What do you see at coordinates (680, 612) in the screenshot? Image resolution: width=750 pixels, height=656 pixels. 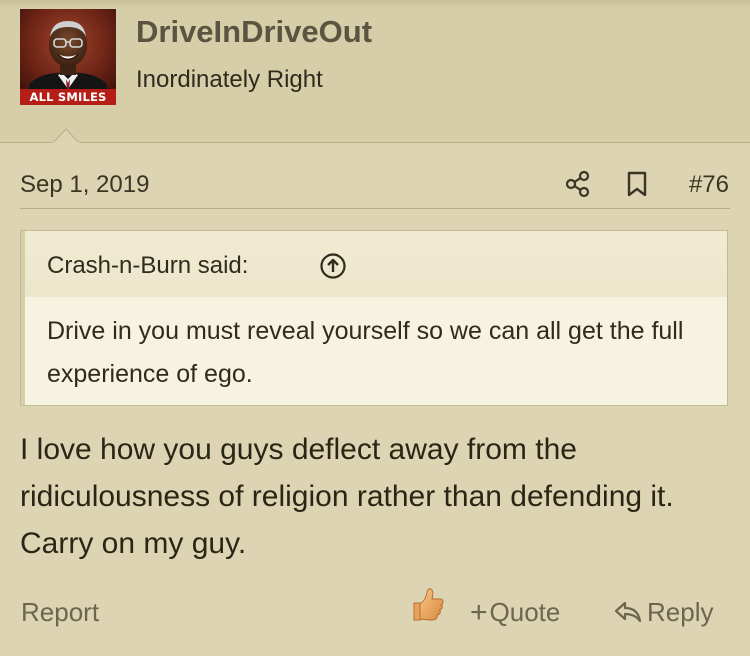 I see `reply-button-label: Reply` at bounding box center [680, 612].